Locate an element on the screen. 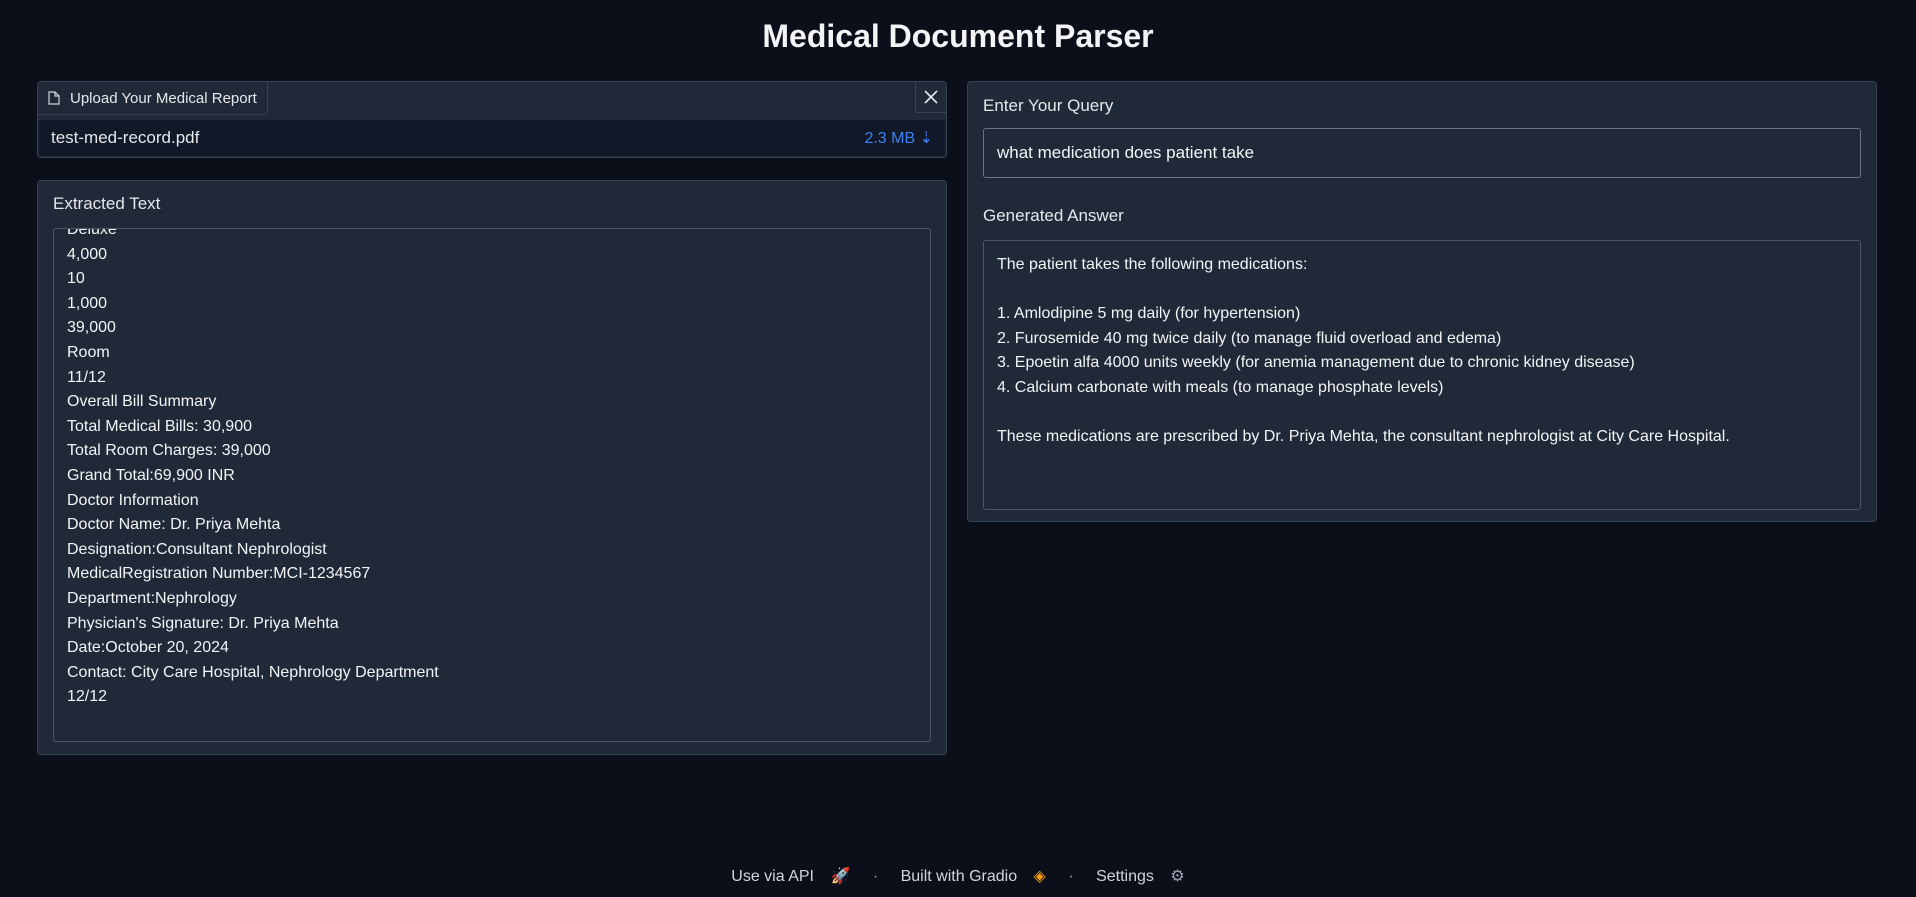 This screenshot has width=1916, height=897. built-with-gradio-text: Built with Gradio is located at coordinates (959, 876).